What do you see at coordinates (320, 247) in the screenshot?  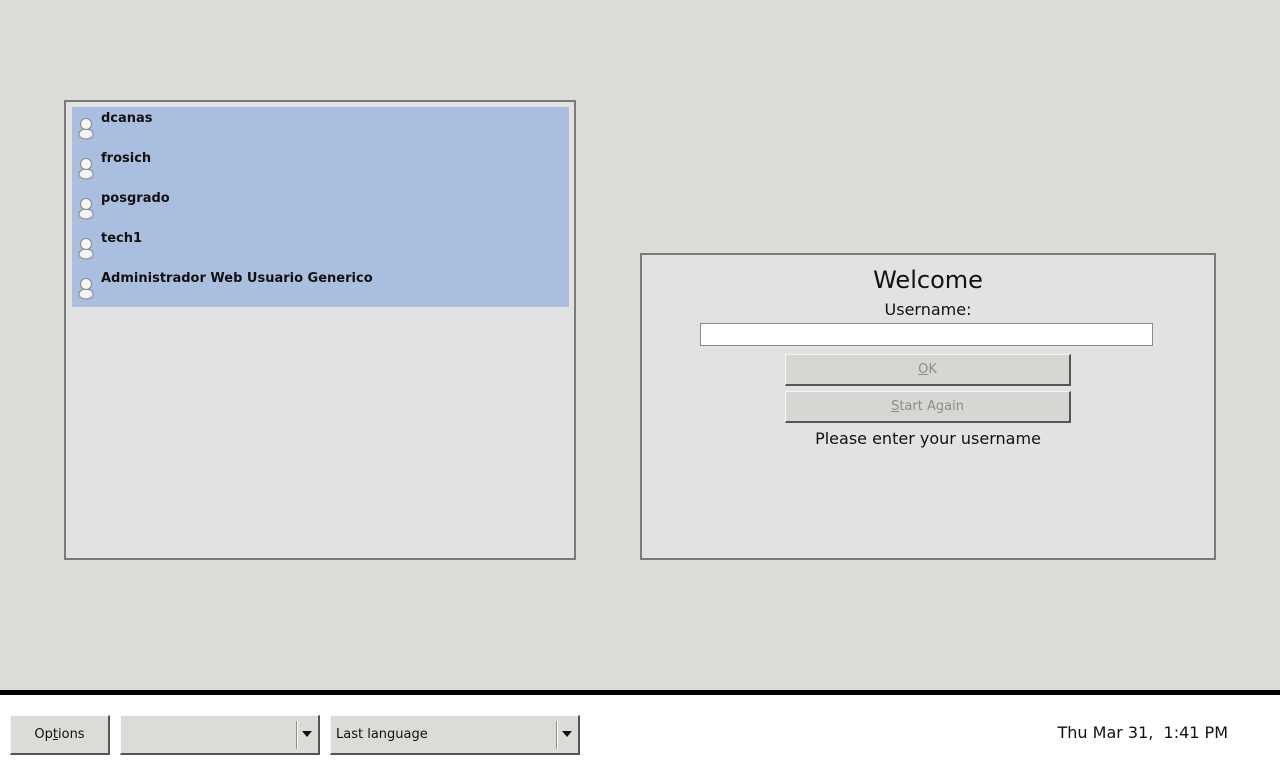 I see `user-item-tech1: tech1` at bounding box center [320, 247].